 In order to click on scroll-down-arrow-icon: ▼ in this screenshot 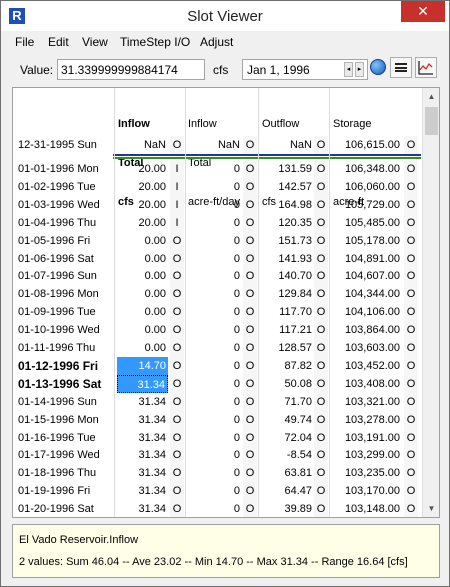, I will do `click(431, 508)`.